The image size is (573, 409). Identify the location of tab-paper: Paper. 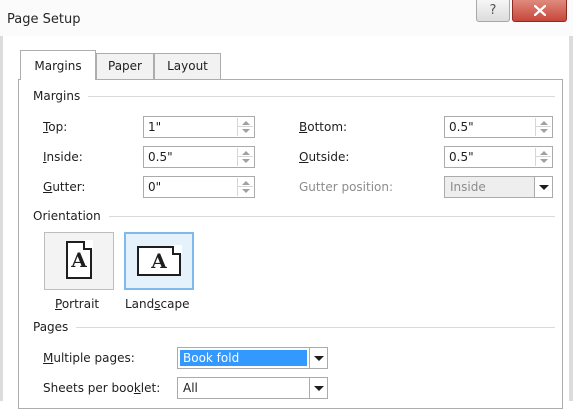
(125, 66).